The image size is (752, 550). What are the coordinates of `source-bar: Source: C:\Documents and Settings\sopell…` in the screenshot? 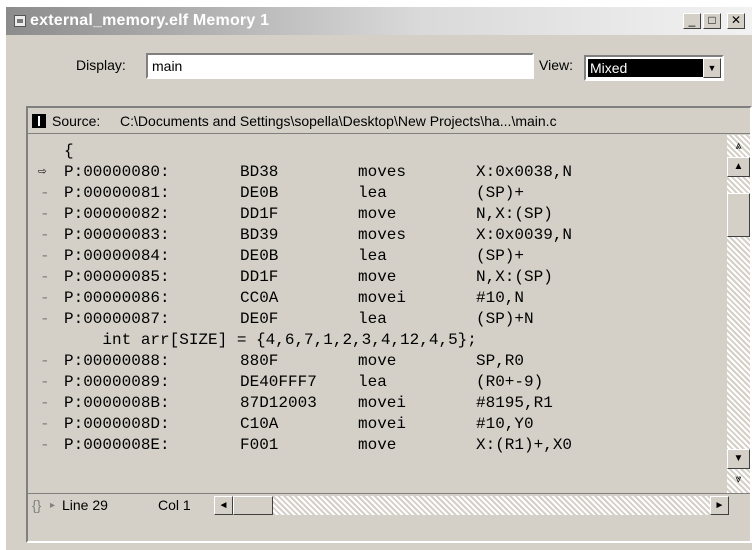 It's located at (389, 121).